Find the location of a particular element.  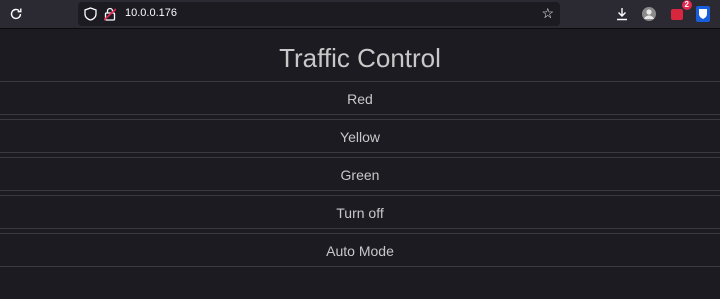

star-icon: ☆ is located at coordinates (547, 13).